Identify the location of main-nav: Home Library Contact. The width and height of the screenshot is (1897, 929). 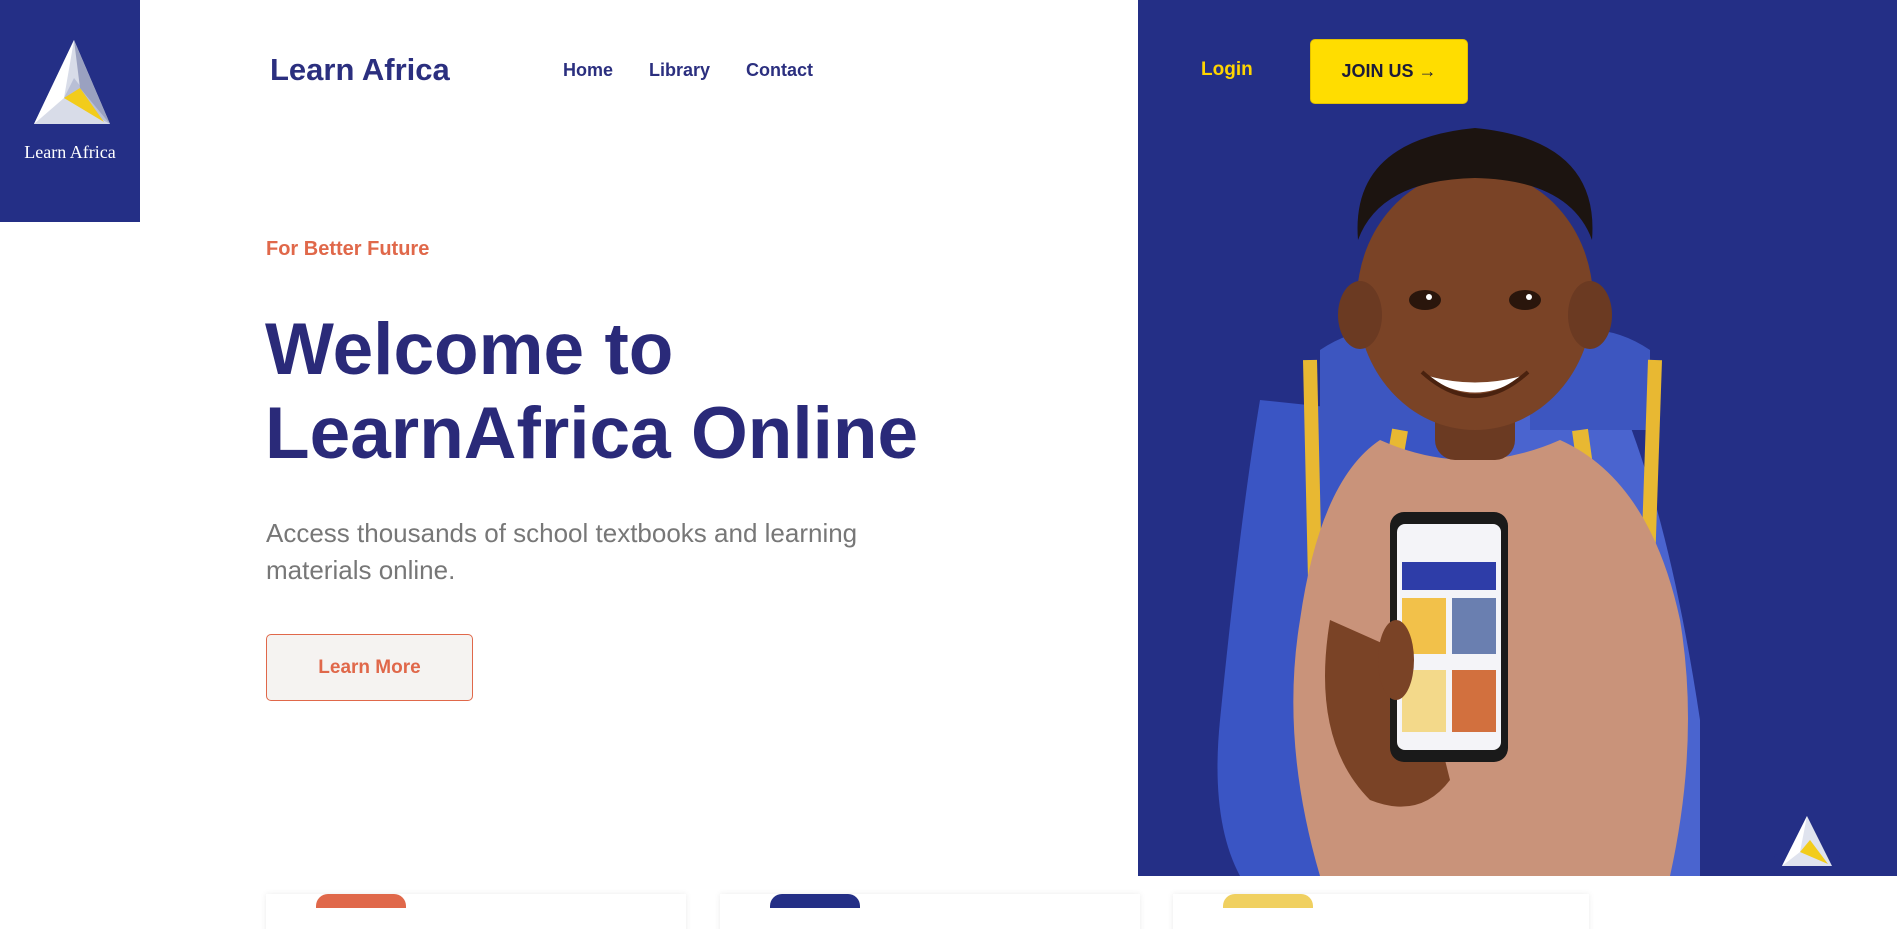
(688, 70).